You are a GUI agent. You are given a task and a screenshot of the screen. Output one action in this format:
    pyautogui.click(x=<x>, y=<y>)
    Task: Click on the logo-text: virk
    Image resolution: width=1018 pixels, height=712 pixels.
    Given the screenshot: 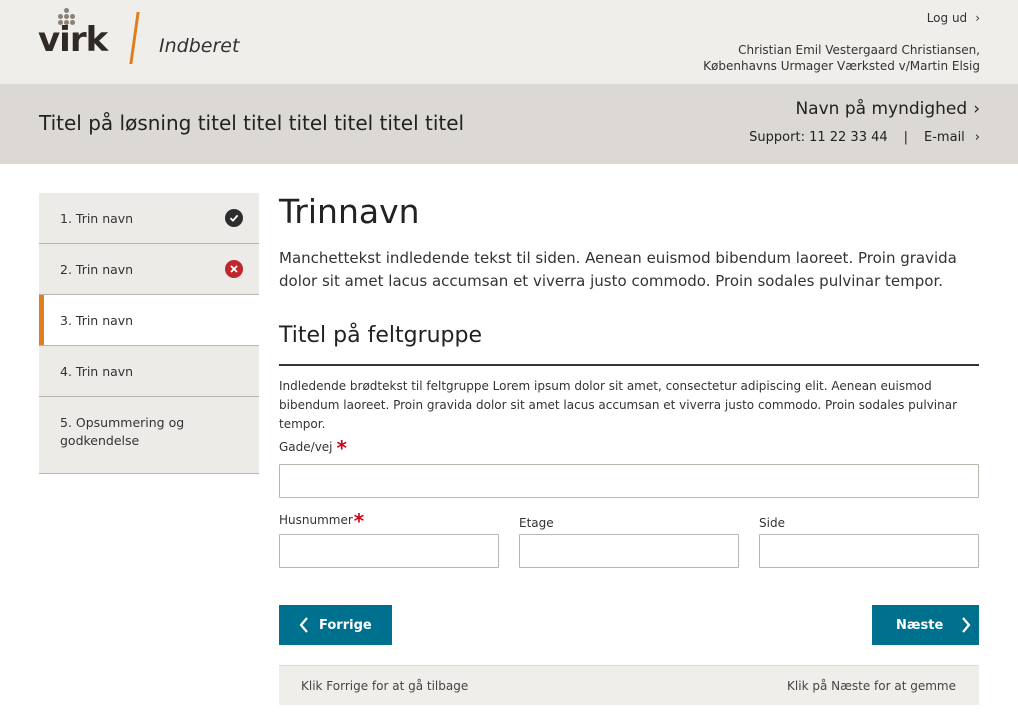 What is the action you would take?
    pyautogui.click(x=73, y=40)
    